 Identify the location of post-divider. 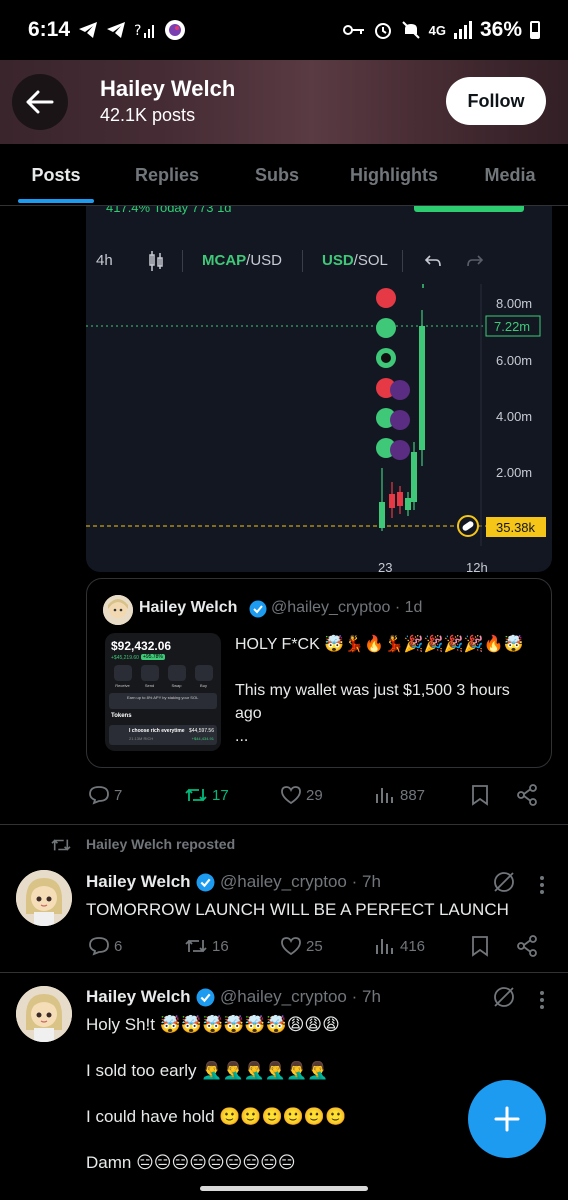
(284, 972).